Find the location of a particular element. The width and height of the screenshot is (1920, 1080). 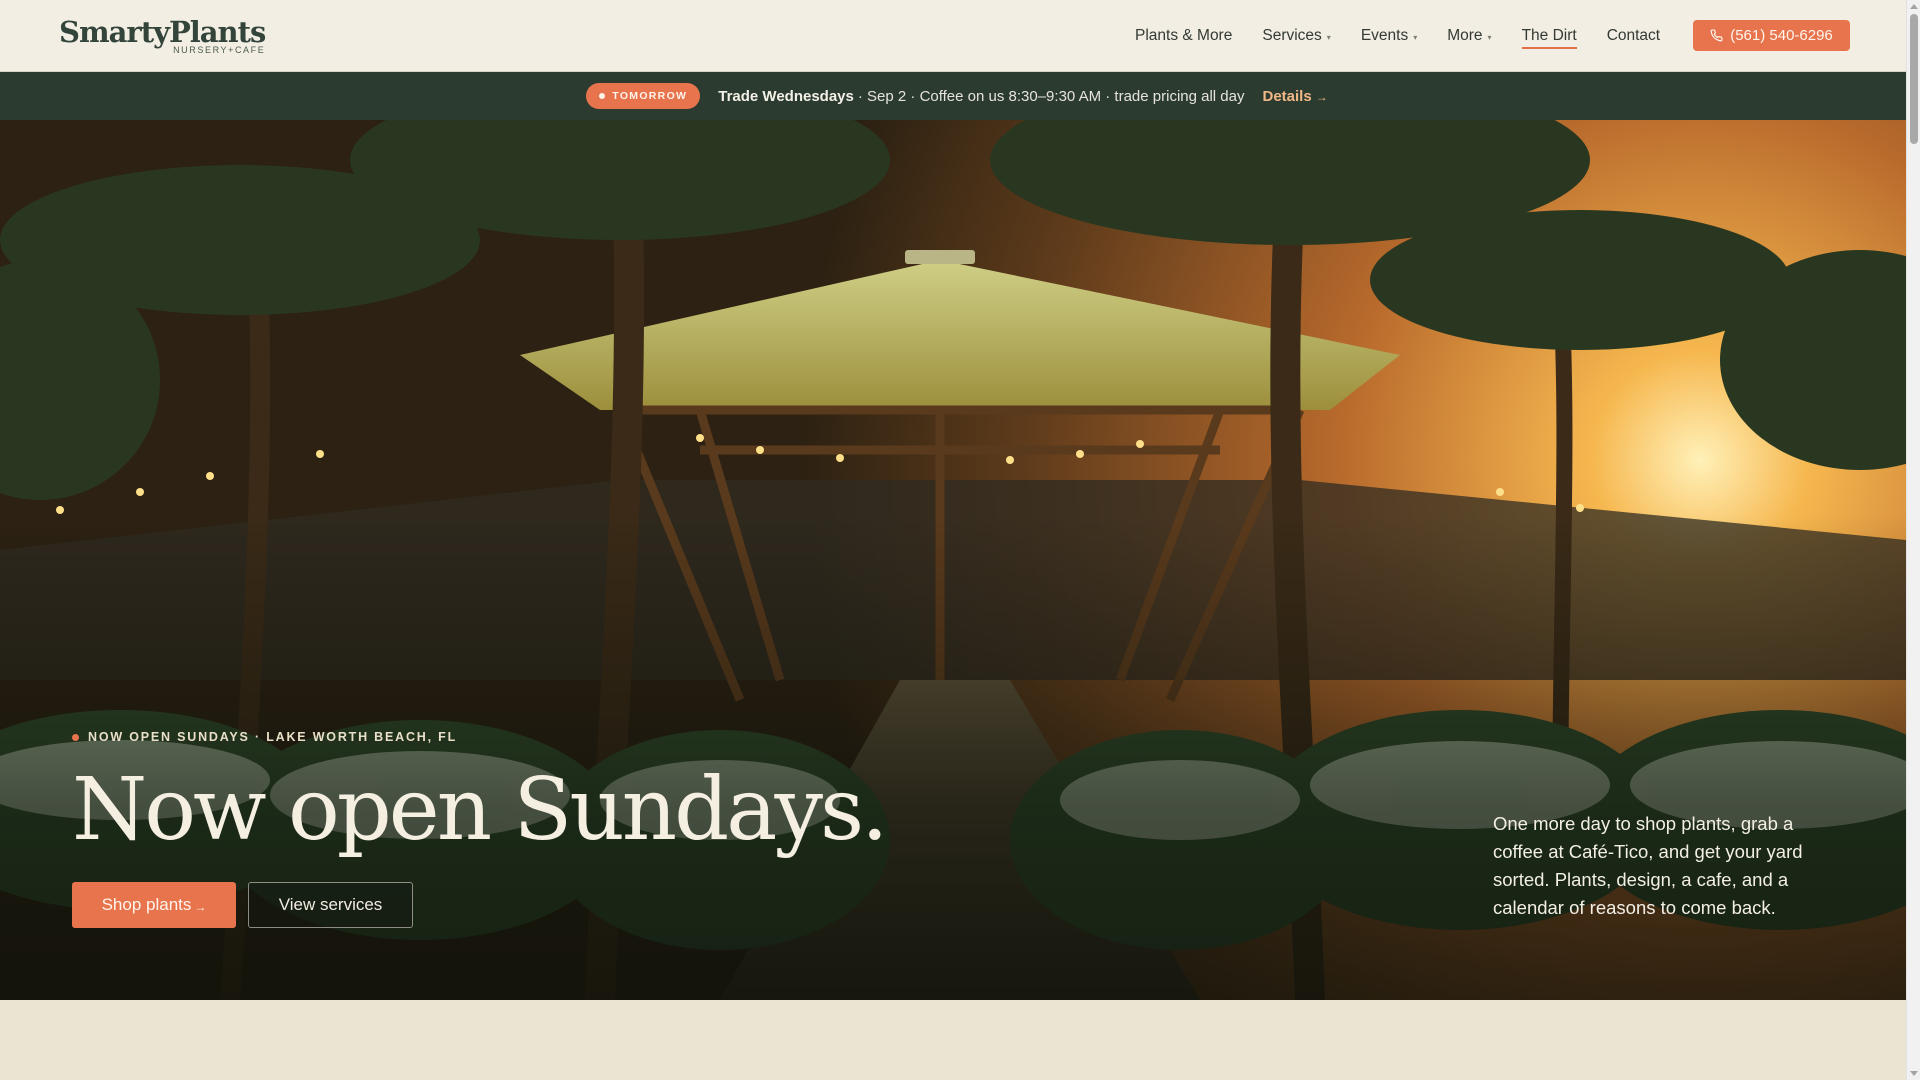

eyebrow-dot-icon is located at coordinates (75, 737).